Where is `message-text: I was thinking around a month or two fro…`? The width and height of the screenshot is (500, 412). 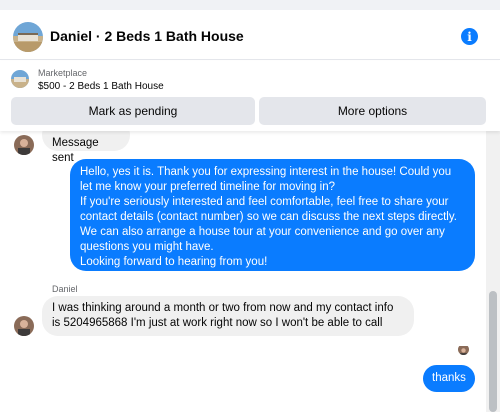 message-text: I was thinking around a month or two fro… is located at coordinates (223, 315).